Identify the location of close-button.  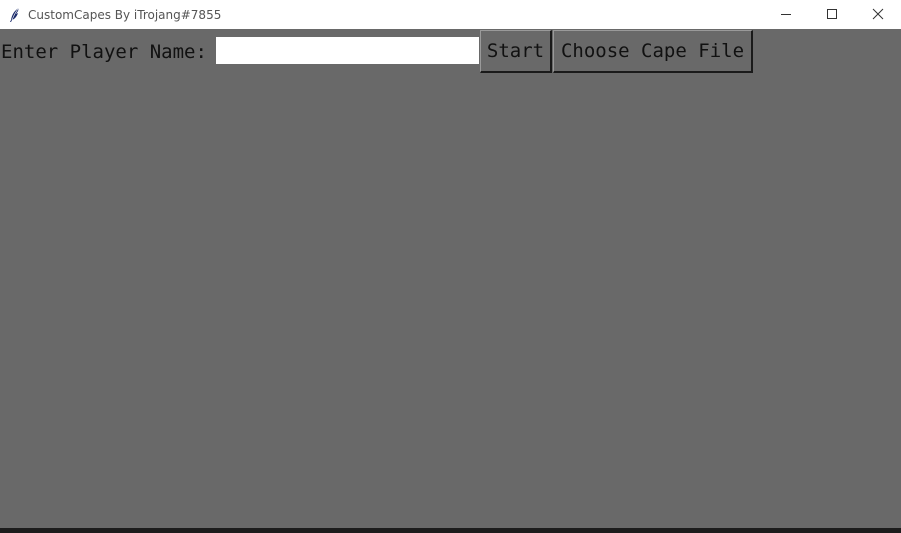
(878, 14).